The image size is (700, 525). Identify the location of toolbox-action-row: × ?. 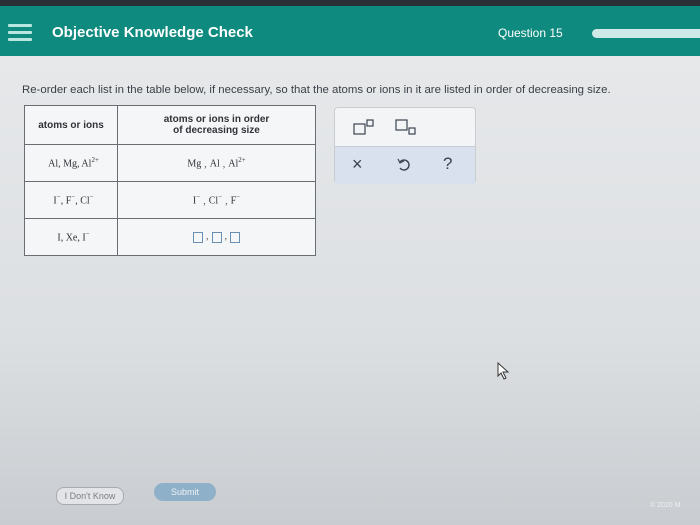
(405, 165).